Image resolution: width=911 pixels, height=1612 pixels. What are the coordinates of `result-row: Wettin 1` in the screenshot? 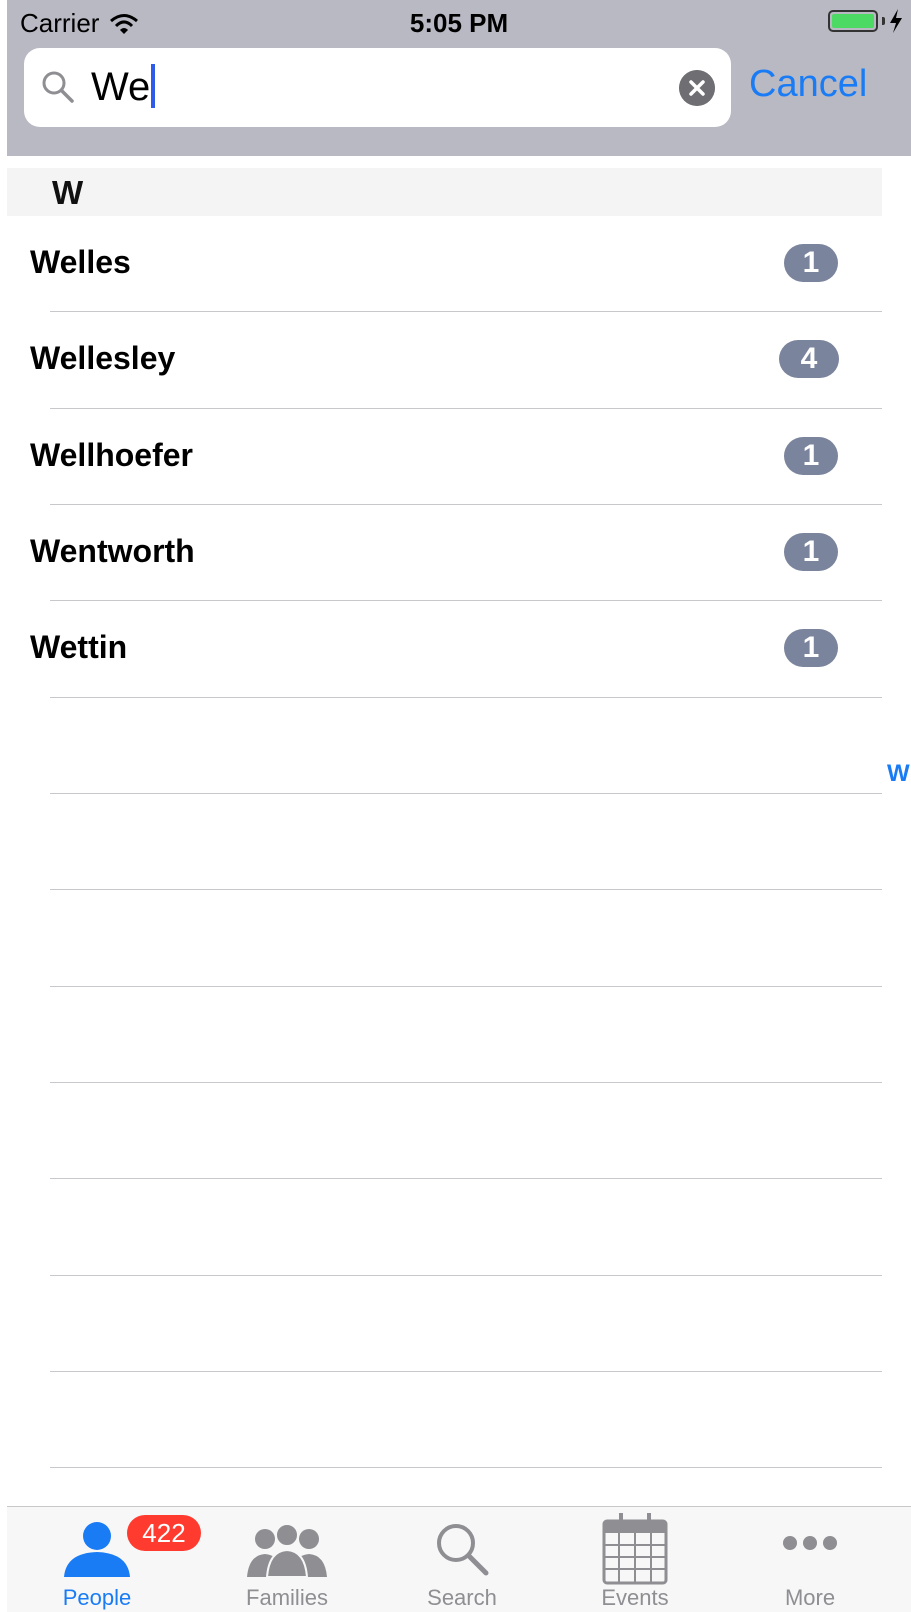 It's located at (444, 649).